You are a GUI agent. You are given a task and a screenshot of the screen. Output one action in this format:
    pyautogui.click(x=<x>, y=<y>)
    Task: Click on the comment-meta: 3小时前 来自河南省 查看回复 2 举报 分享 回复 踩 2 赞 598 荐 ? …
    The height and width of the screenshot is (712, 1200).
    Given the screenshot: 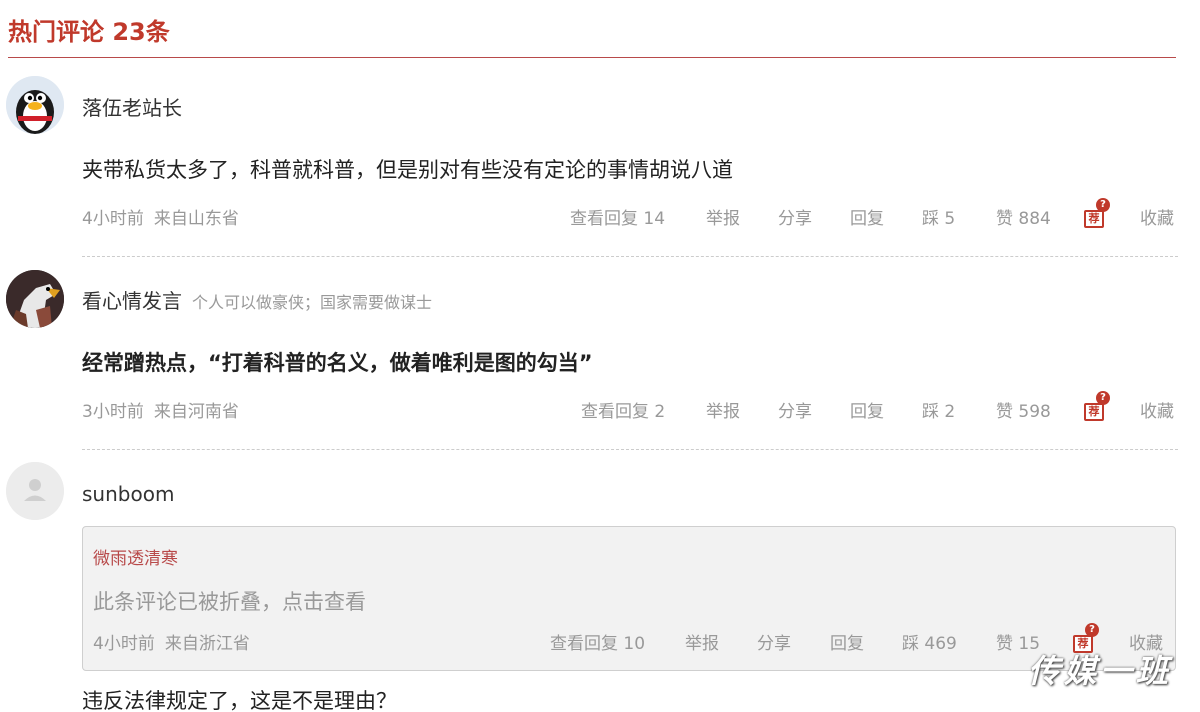 What is the action you would take?
    pyautogui.click(x=630, y=409)
    